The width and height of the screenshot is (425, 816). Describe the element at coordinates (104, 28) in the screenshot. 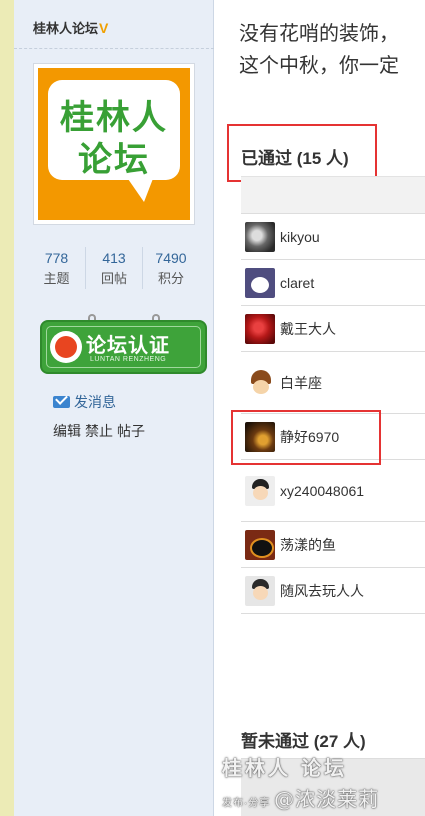

I see `vip-badge-icon: V` at that location.